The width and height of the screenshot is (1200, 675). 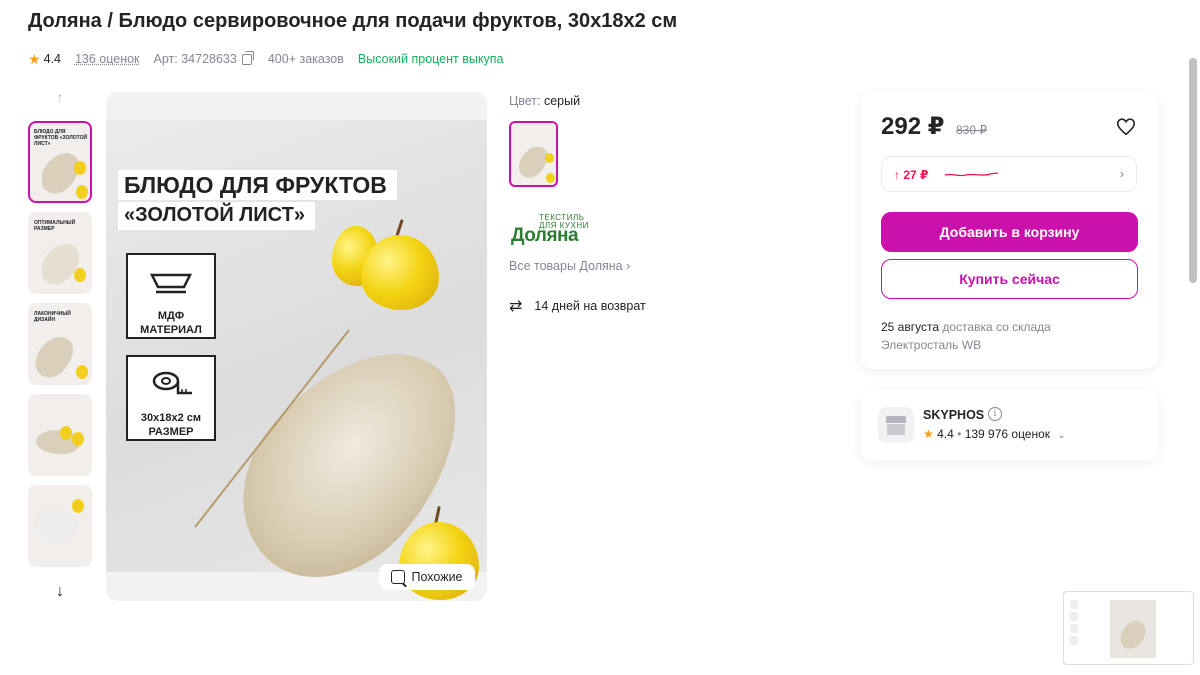 I want to click on thumbnail: БЛЮДО ДЛЯ ФРУКТОВ «ЗОЛОТОЙ ЛИСТ», so click(x=60, y=162).